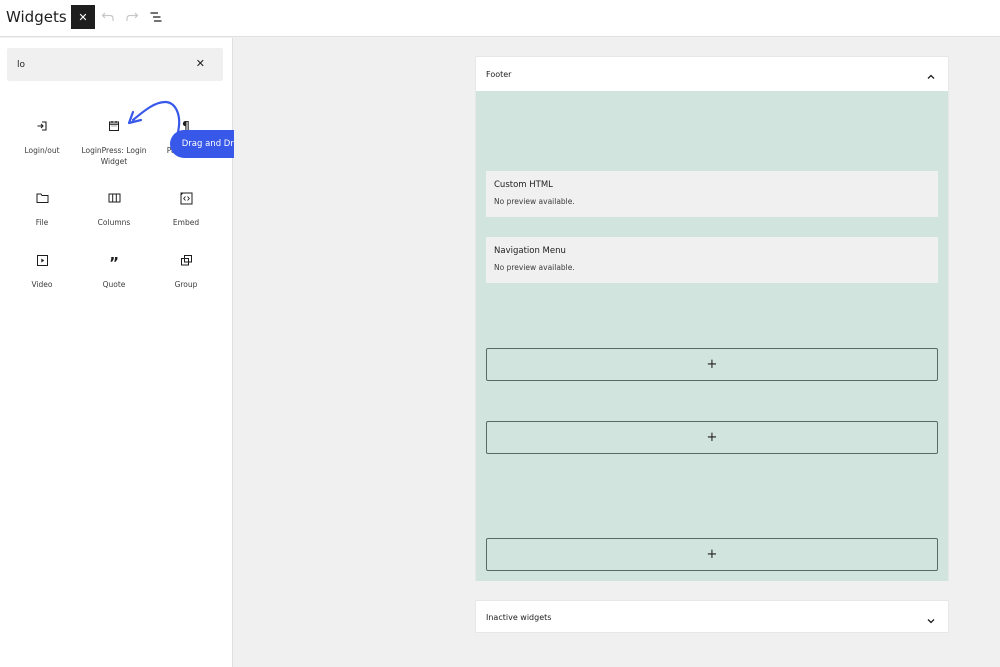 Image resolution: width=1000 pixels, height=667 pixels. What do you see at coordinates (114, 198) in the screenshot?
I see `columns-icon` at bounding box center [114, 198].